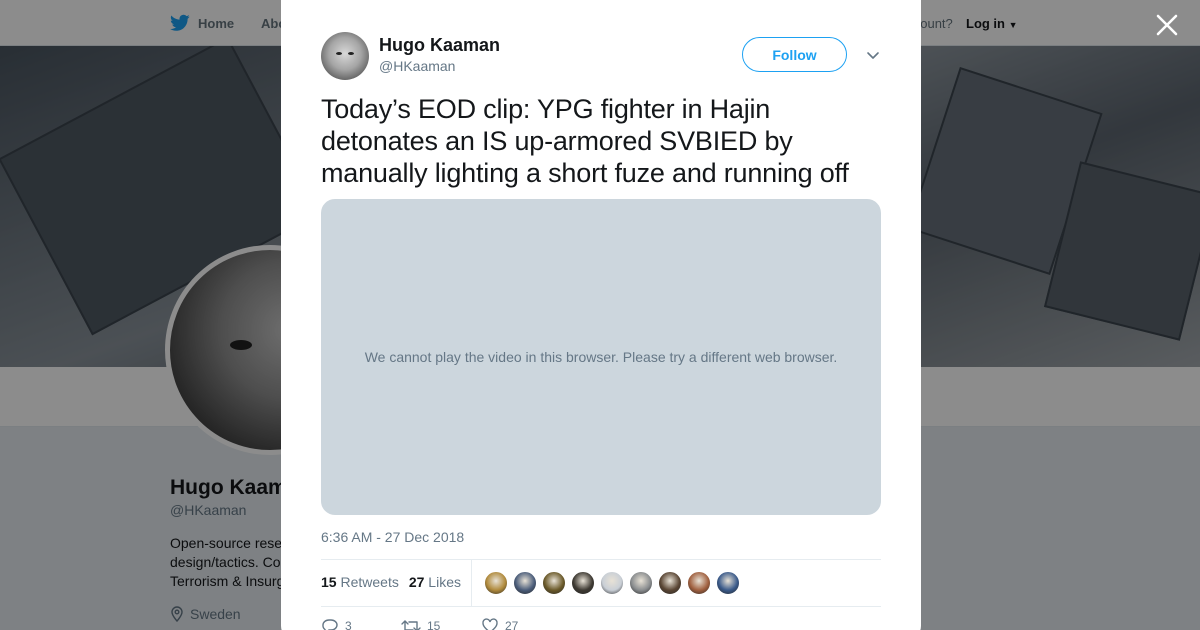 The height and width of the screenshot is (630, 1200). What do you see at coordinates (348, 624) in the screenshot?
I see `reply-count: 3` at bounding box center [348, 624].